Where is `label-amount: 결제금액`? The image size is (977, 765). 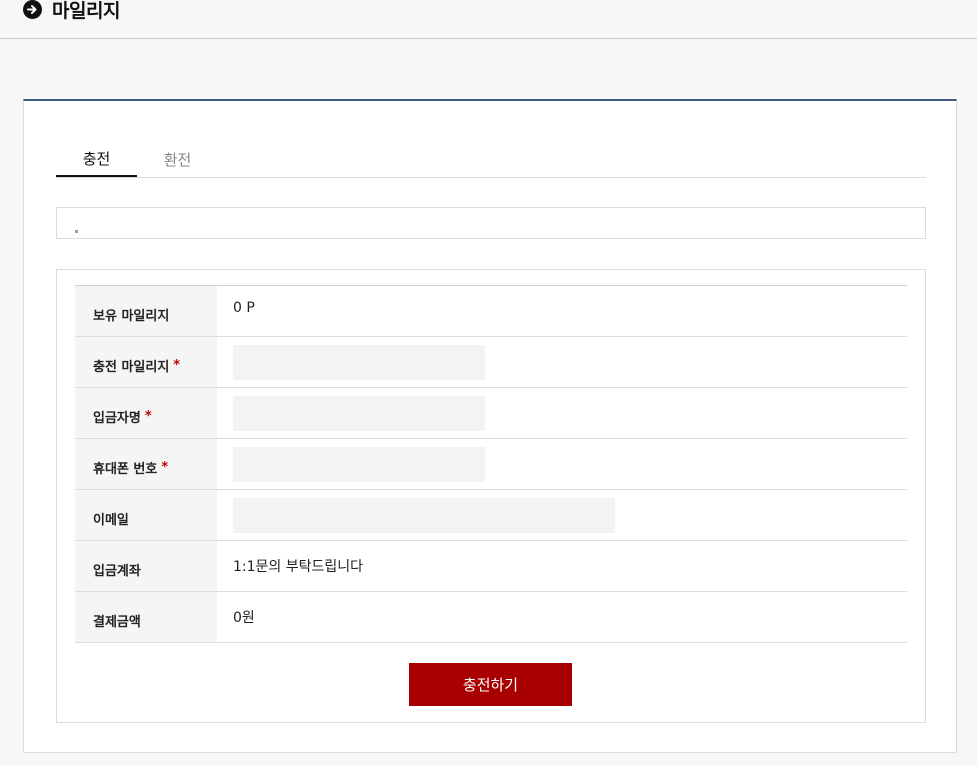 label-amount: 결제금액 is located at coordinates (146, 617).